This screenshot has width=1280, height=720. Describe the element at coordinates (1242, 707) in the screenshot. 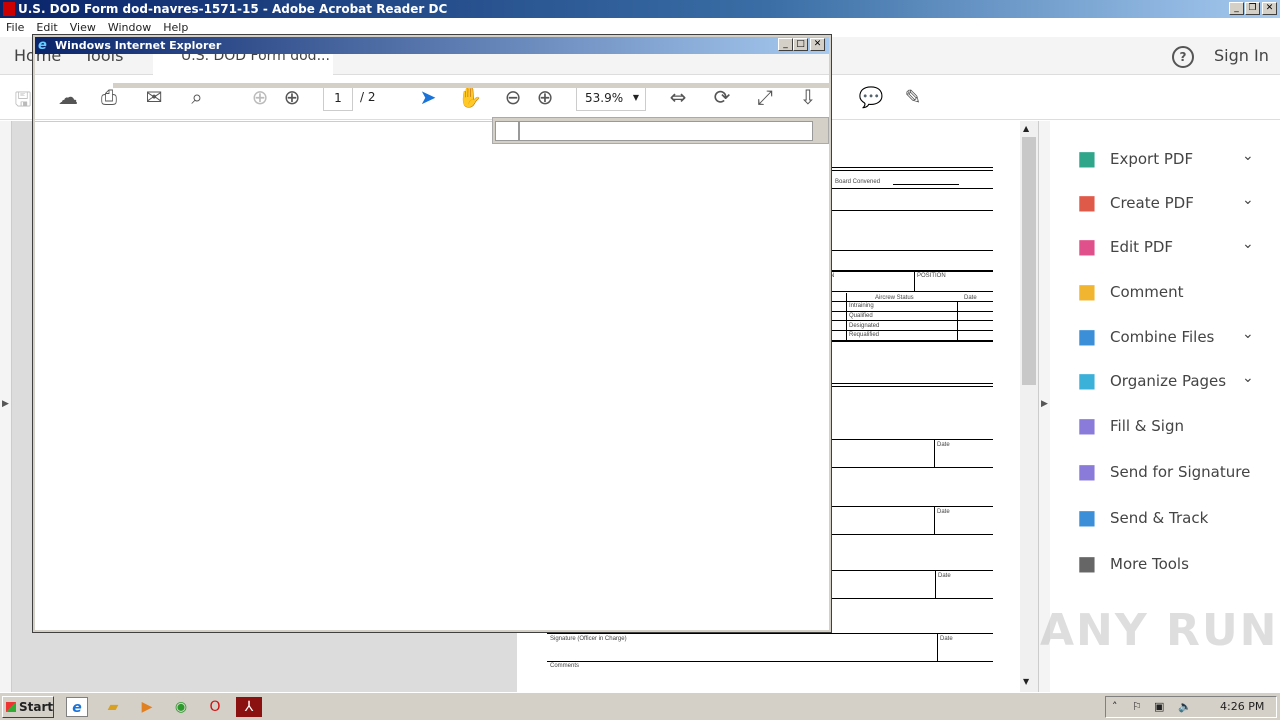

I see `clock: 4:26 PM` at that location.